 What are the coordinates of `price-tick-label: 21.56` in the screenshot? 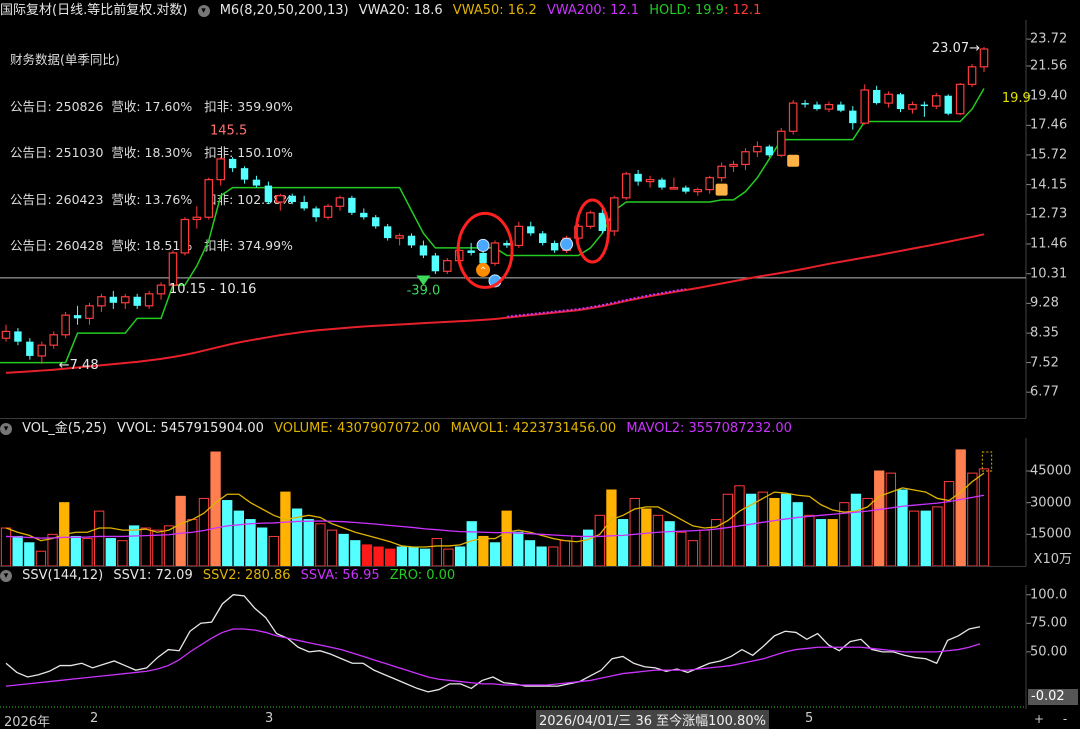 It's located at (1049, 66).